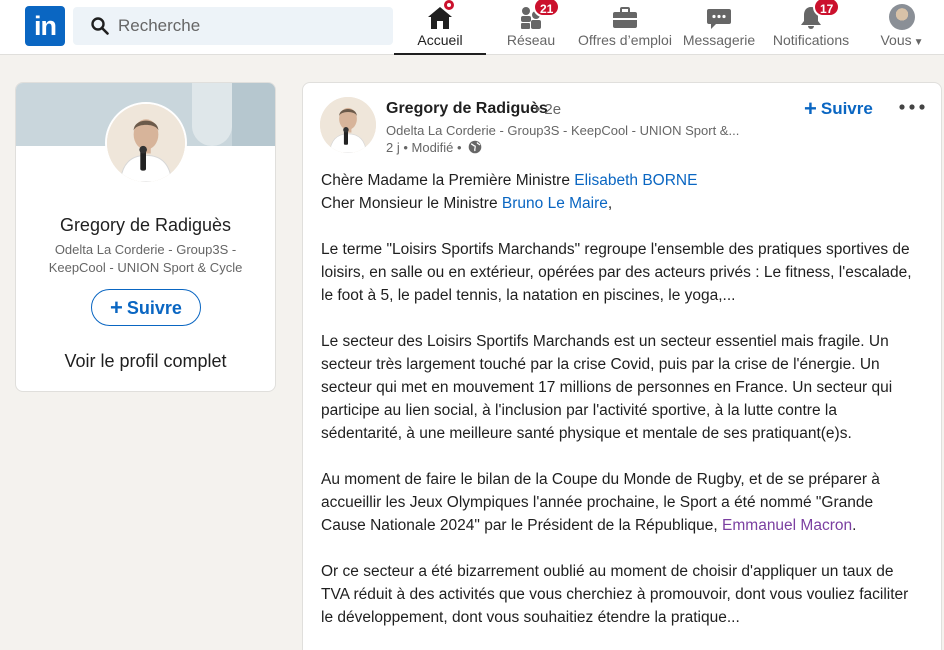 The width and height of the screenshot is (944, 650). I want to click on chevron-down-icon: ▼, so click(918, 42).